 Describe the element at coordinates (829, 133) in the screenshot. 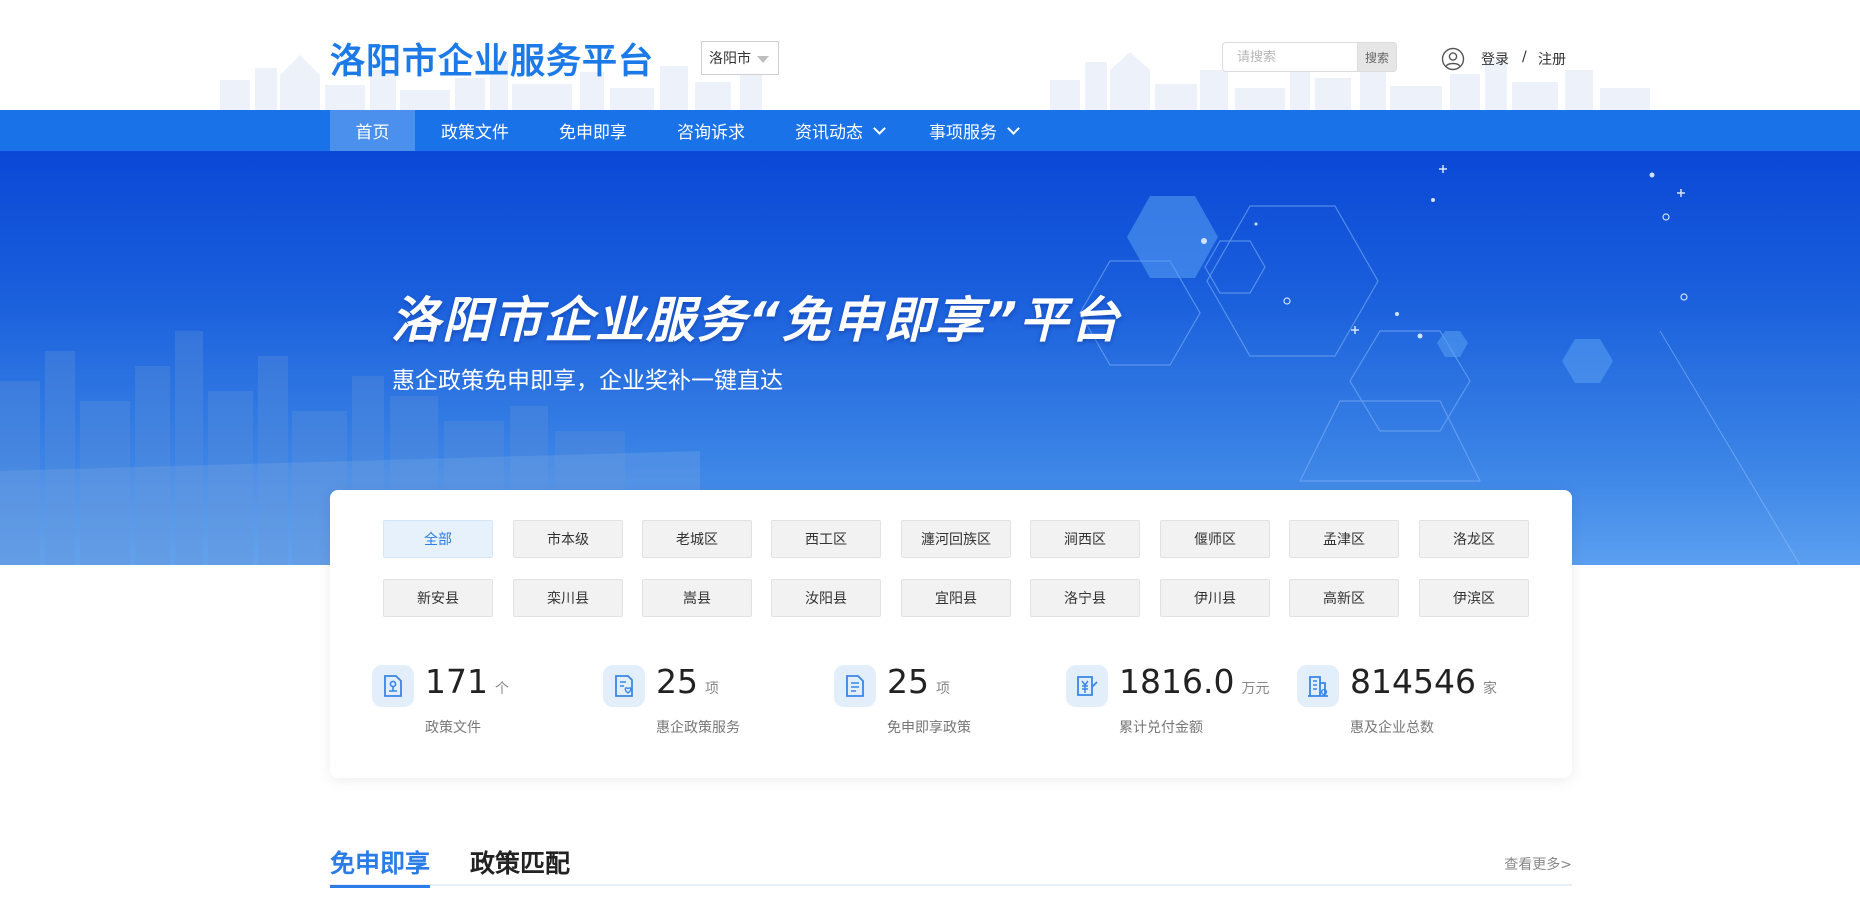

I see `nav-item-label: 资讯动态` at that location.